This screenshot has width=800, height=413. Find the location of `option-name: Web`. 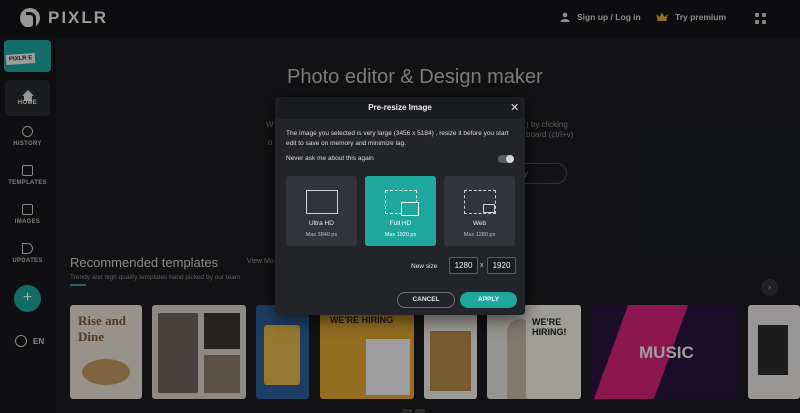

option-name: Web is located at coordinates (479, 223).